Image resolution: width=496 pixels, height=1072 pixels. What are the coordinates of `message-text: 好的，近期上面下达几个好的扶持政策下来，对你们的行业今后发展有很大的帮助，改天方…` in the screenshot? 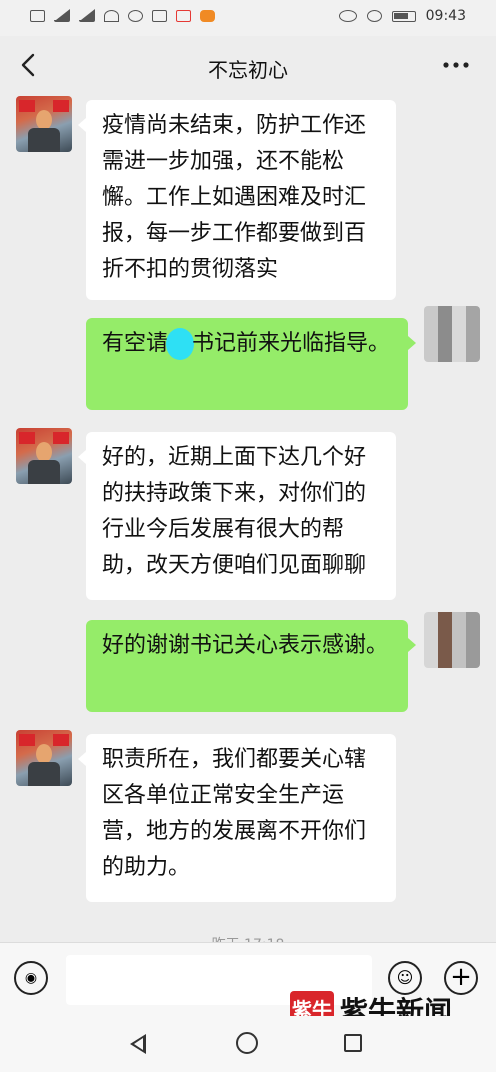 It's located at (234, 511).